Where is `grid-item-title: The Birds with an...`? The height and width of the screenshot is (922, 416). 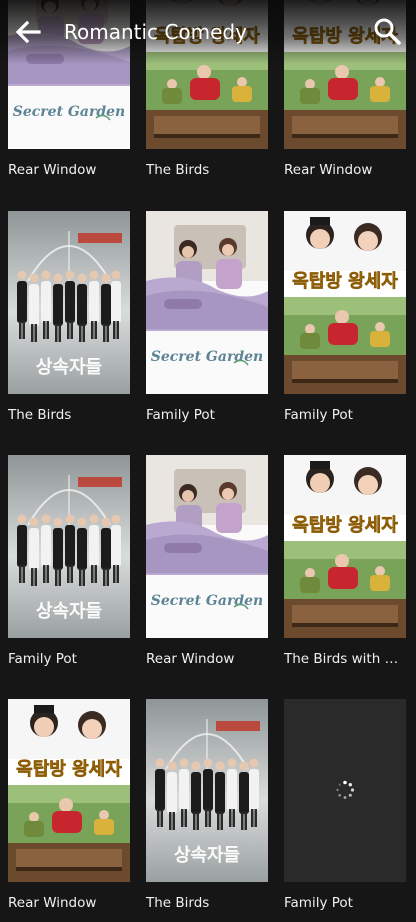
grid-item-title: The Birds with an... is located at coordinates (345, 659).